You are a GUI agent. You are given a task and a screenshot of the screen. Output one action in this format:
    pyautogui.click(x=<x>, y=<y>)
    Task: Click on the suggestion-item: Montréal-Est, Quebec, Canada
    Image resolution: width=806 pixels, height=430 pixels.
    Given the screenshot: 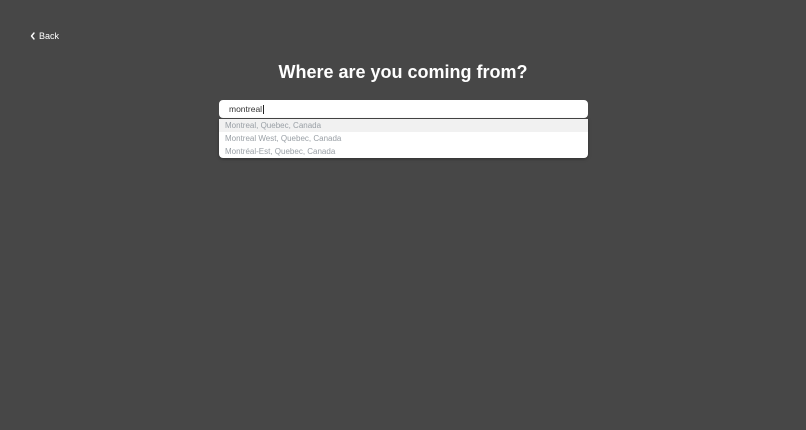 What is the action you would take?
    pyautogui.click(x=403, y=151)
    